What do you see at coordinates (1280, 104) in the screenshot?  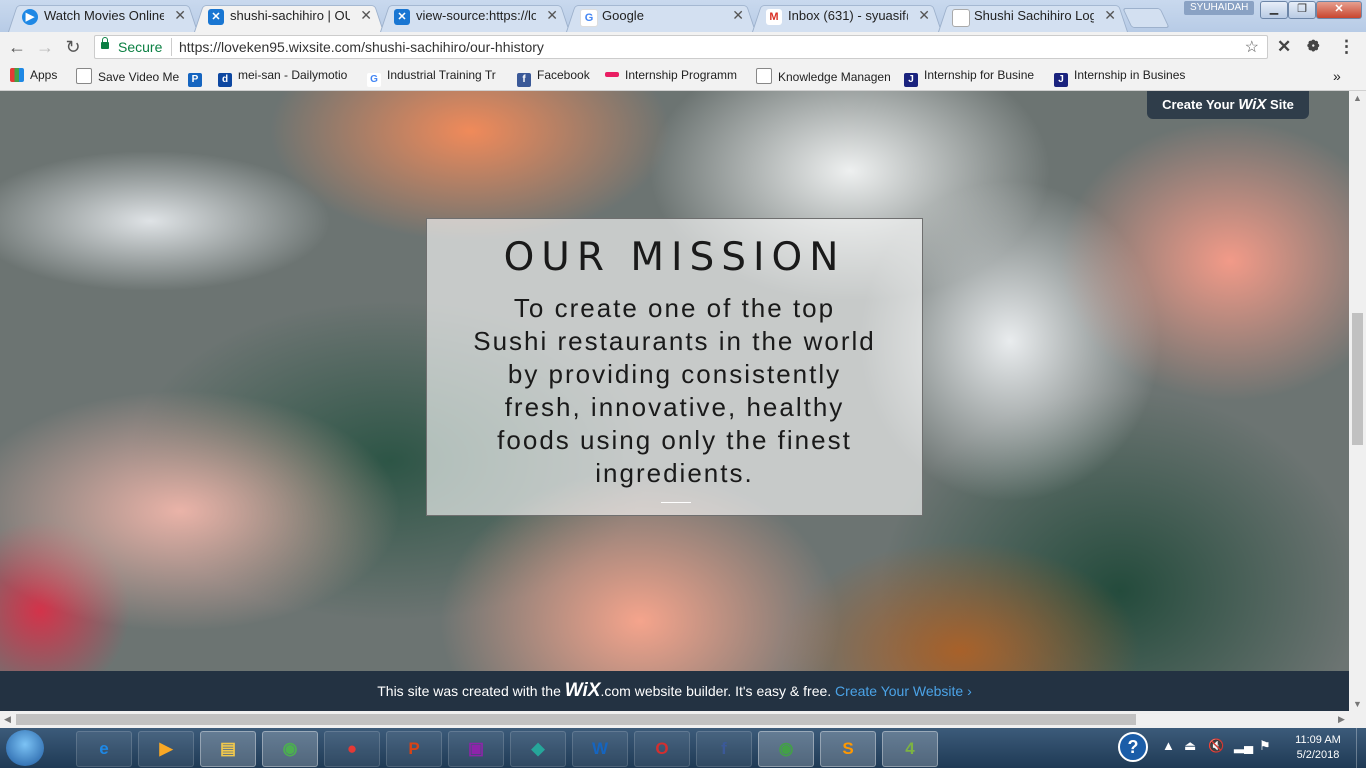 I see `badge-text: Site` at bounding box center [1280, 104].